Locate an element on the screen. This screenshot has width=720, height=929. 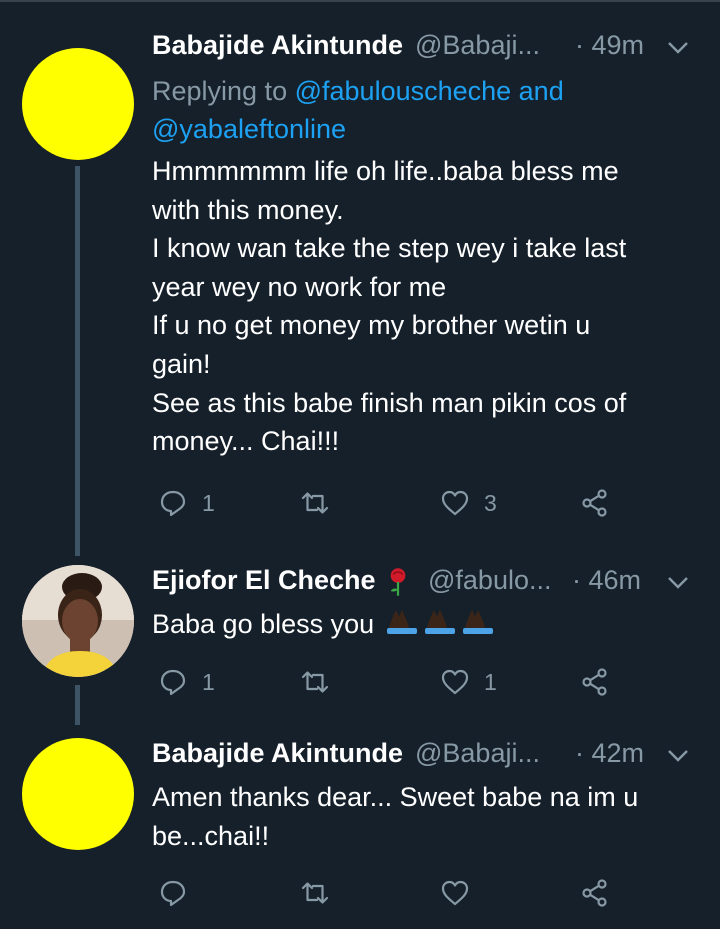
replying-to-label: Replying to is located at coordinates (220, 91).